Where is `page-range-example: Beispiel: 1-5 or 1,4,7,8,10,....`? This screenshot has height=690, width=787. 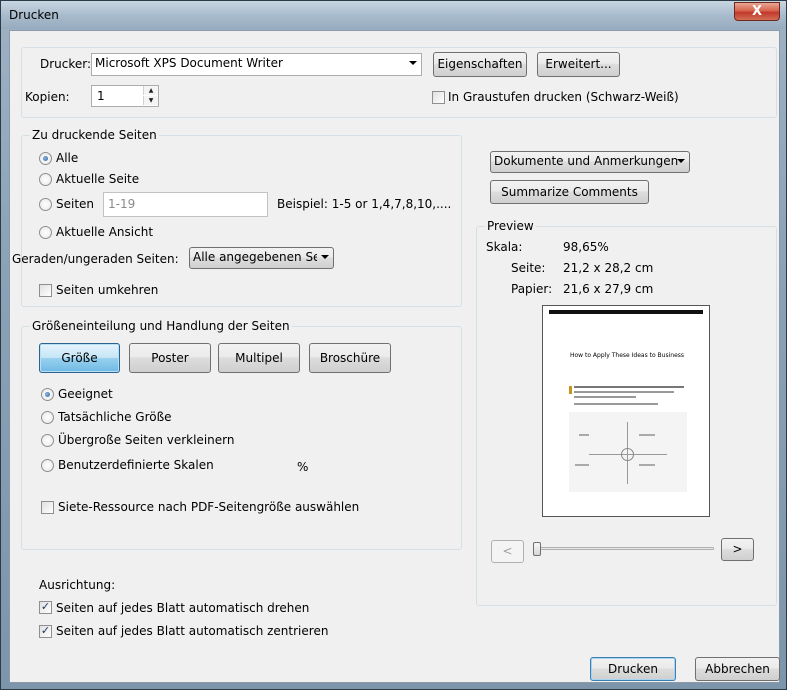
page-range-example: Beispiel: 1-5 or 1,4,7,8,10,.... is located at coordinates (364, 204).